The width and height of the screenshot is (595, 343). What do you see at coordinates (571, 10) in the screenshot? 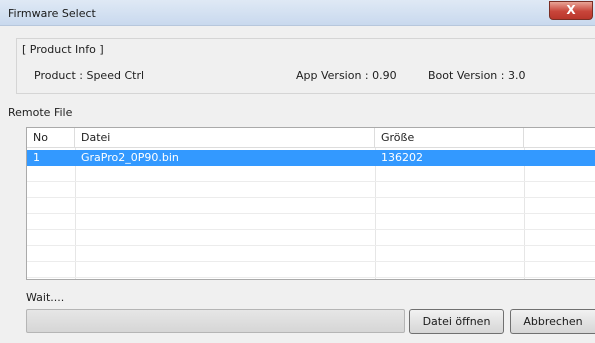
I see `close-button: X` at bounding box center [571, 10].